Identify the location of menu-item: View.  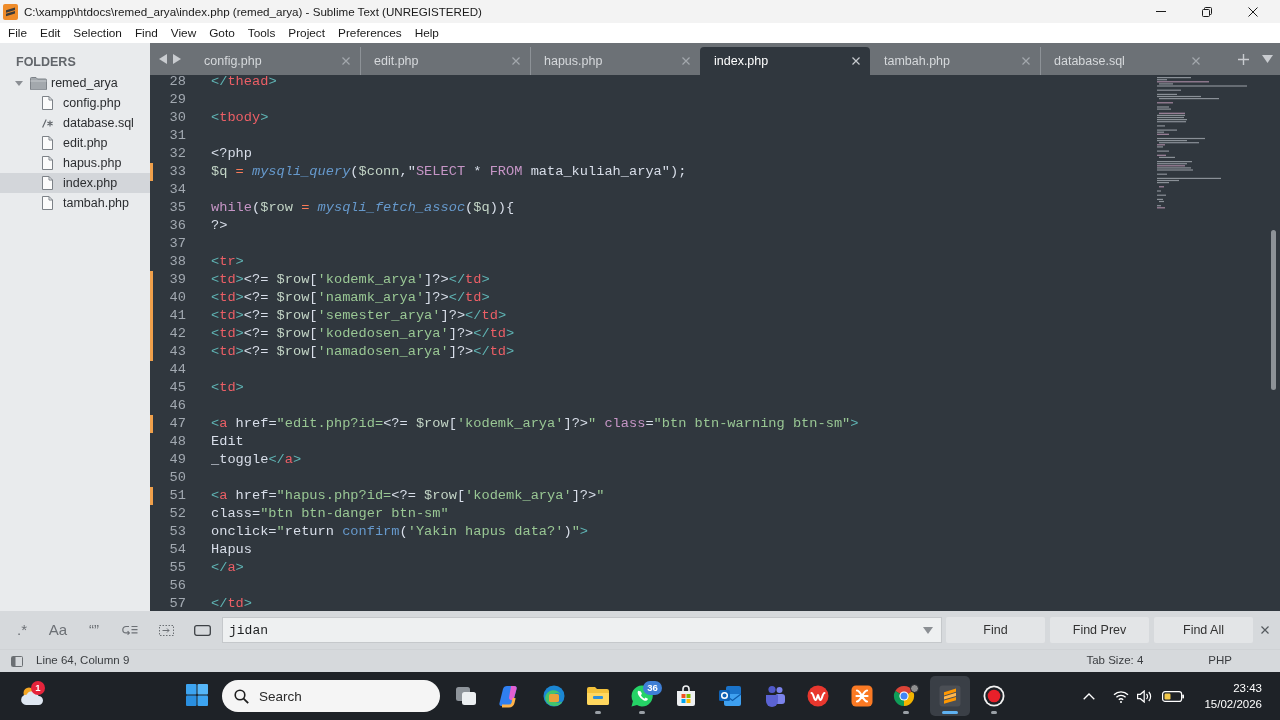
(183, 33).